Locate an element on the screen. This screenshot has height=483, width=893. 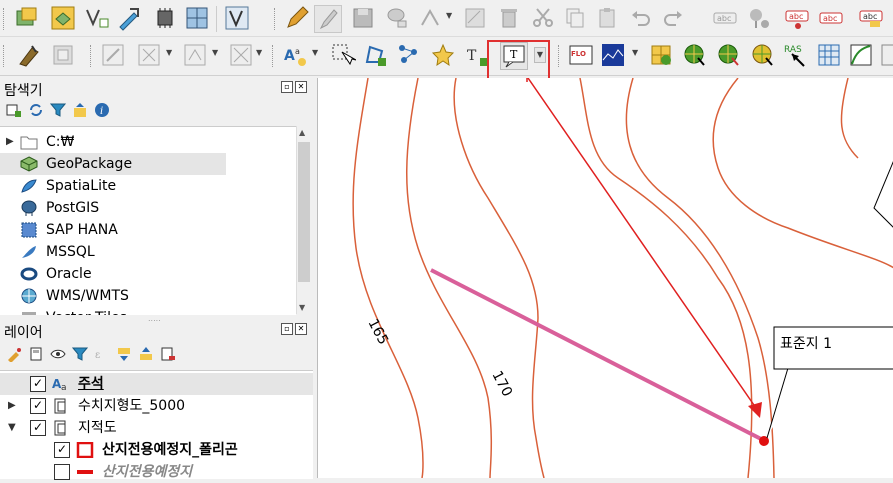
visibility-eye-icon is located at coordinates (58, 354).